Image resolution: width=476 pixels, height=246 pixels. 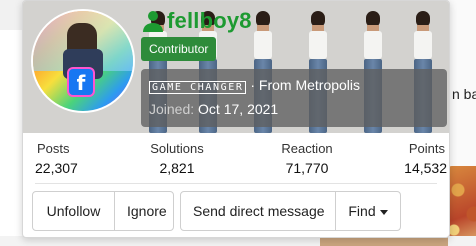 What do you see at coordinates (83, 61) in the screenshot?
I see `avatar: f` at bounding box center [83, 61].